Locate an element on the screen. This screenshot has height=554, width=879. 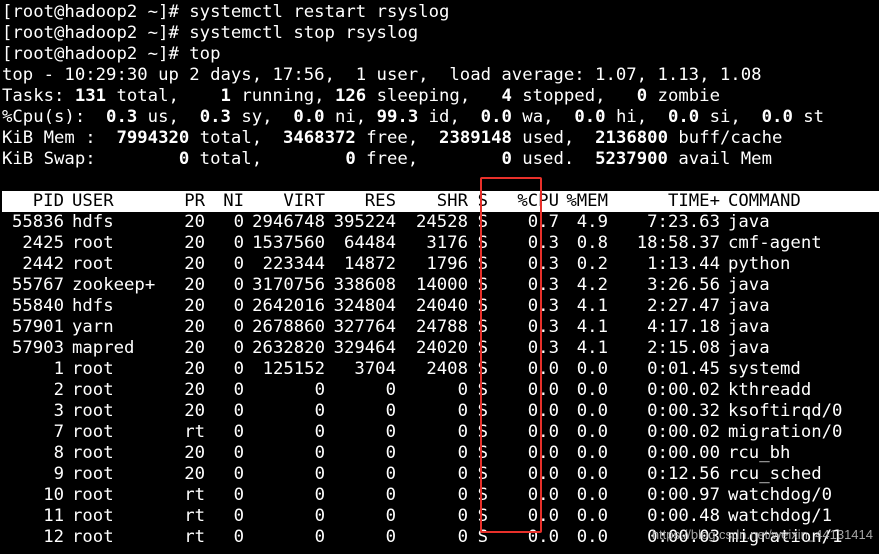
command-line: [root@hadoop2 ~]# systemctl stop rsyslog is located at coordinates (210, 33).